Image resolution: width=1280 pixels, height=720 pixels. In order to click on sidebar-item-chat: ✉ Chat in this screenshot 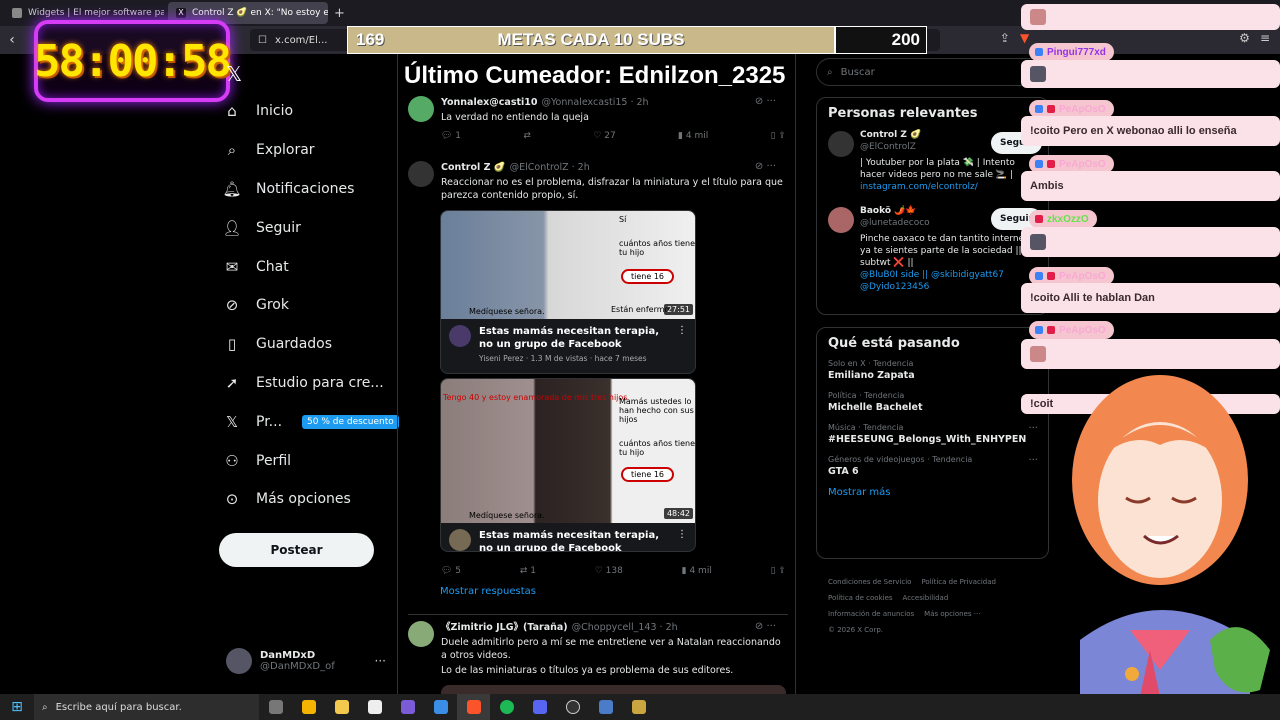, I will do `click(310, 266)`.